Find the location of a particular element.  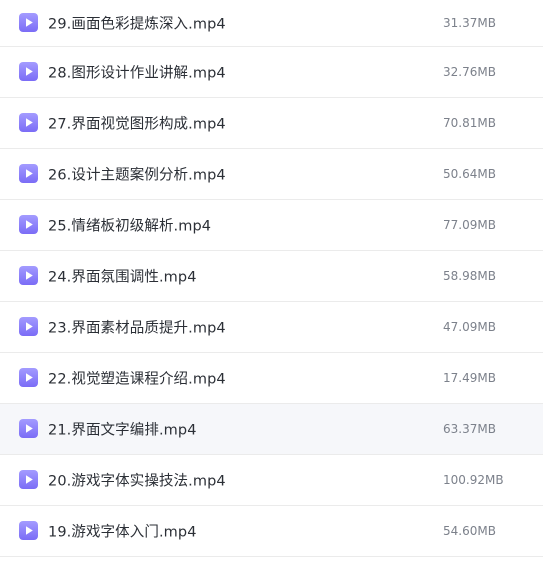

file-row: 24.界面氛围调性.mp4 58.98MB is located at coordinates (271, 276).